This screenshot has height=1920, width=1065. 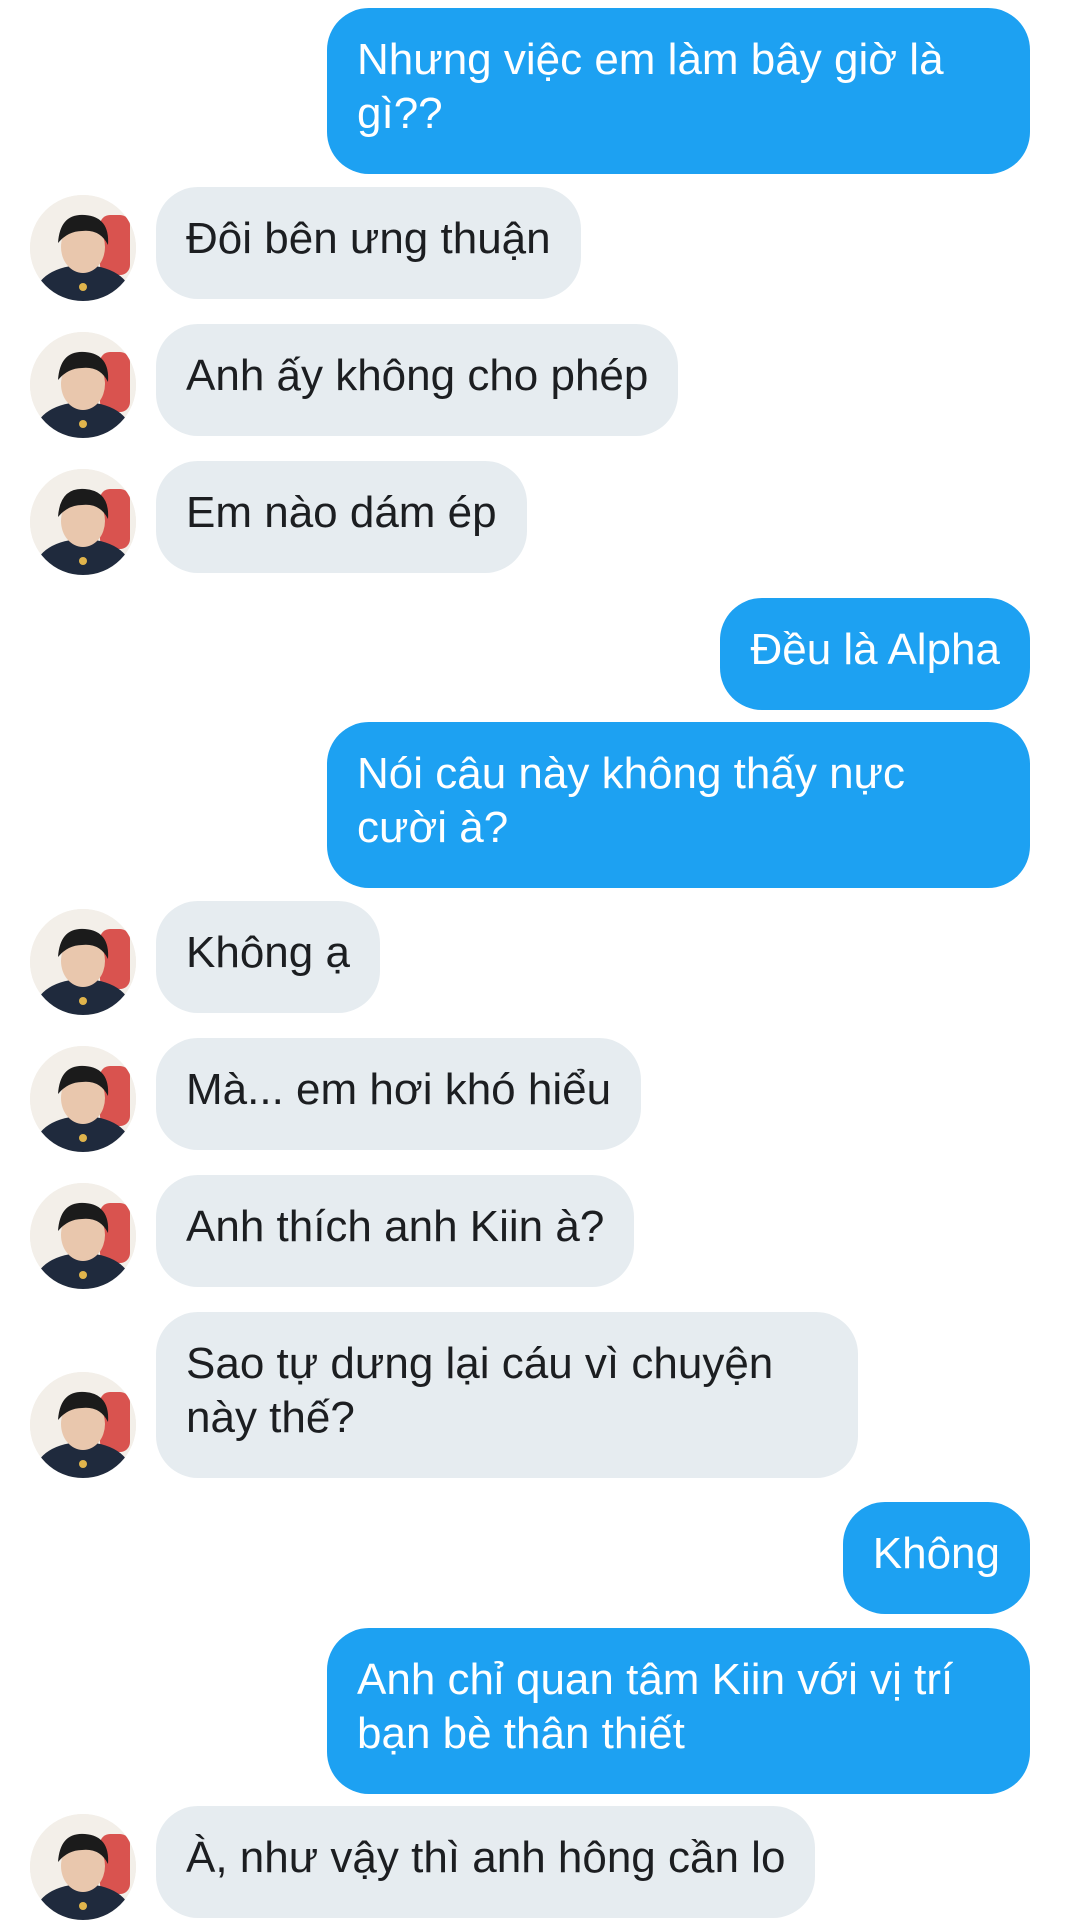 What do you see at coordinates (507, 1395) in the screenshot?
I see `incoming-message-bubble: Sao tự dưng lại cáu vì chuyện này thế?` at bounding box center [507, 1395].